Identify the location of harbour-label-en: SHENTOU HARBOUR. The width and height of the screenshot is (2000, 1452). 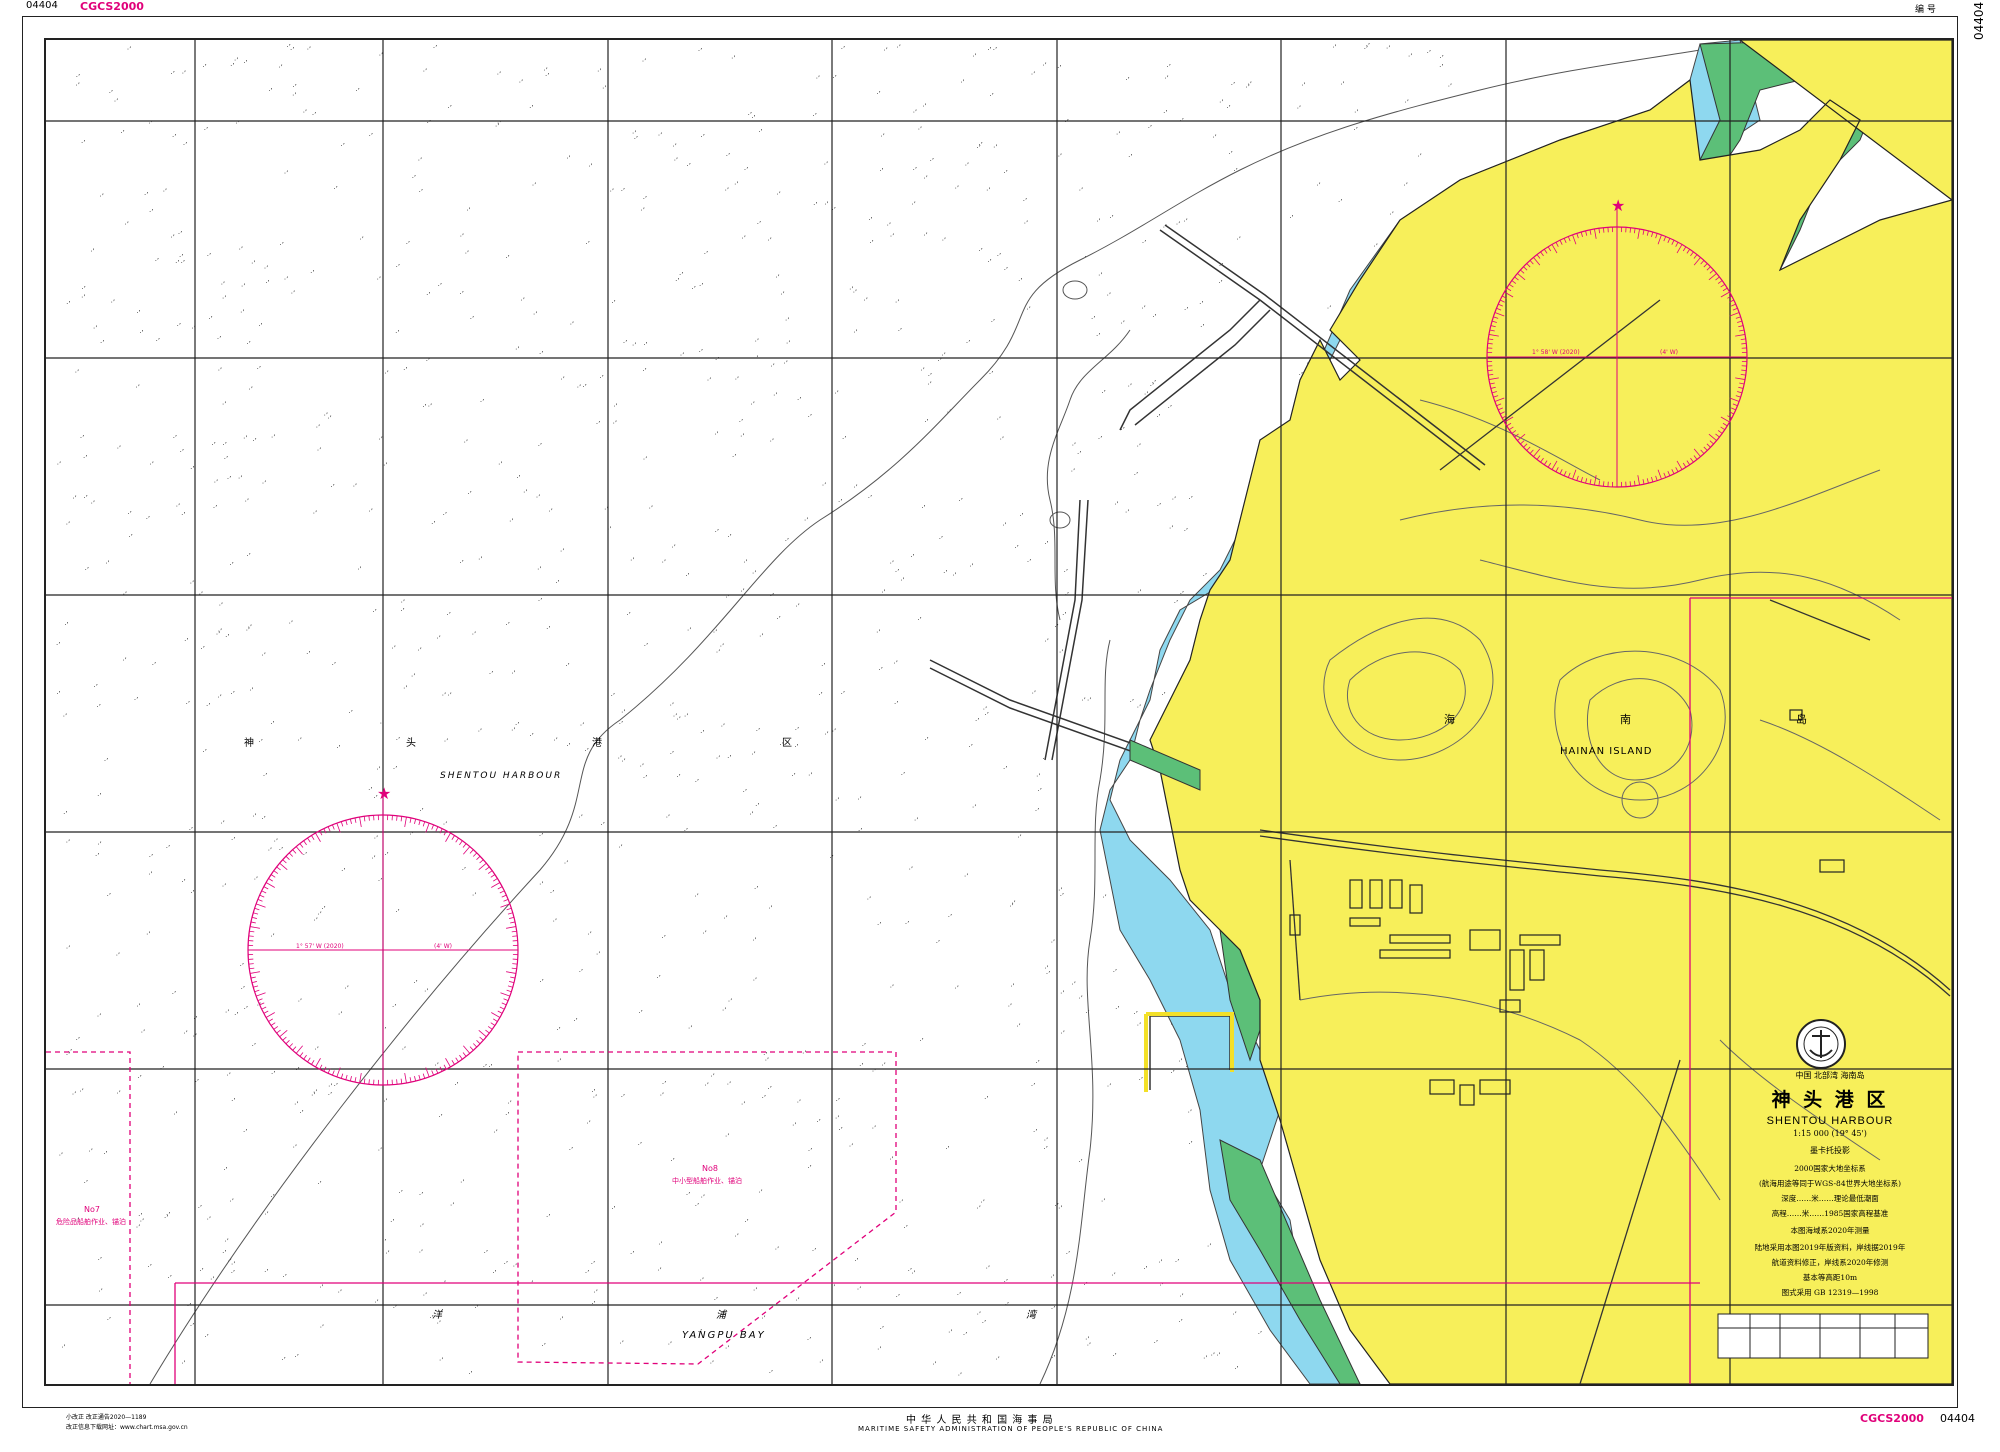
(501, 776).